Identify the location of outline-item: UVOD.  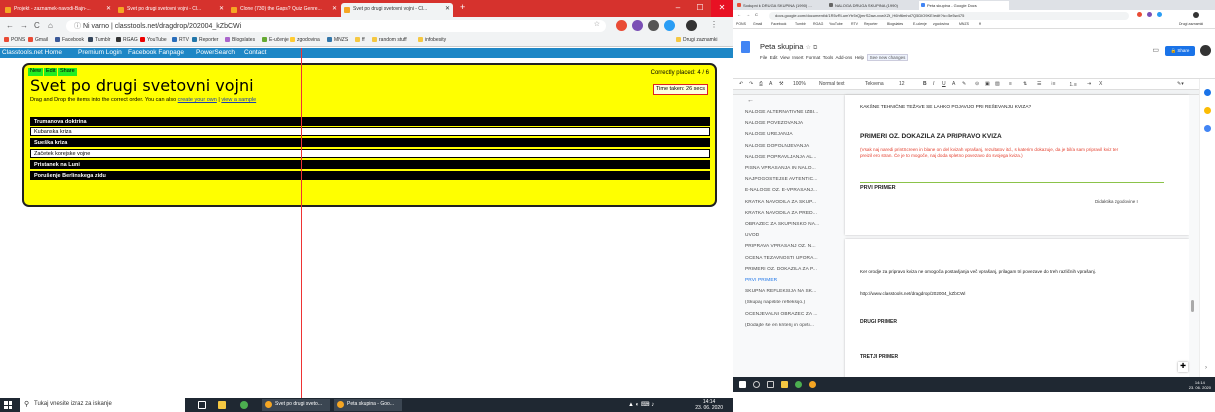
(792, 235).